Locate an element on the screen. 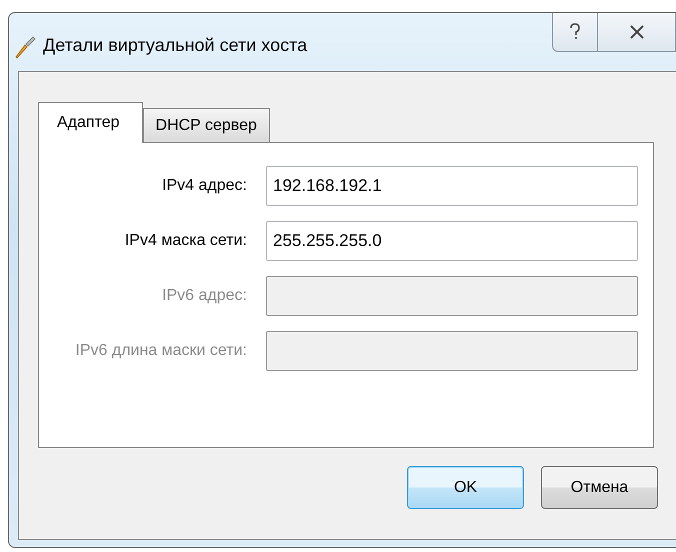  input-field: 255.255.255.0 is located at coordinates (452, 241).